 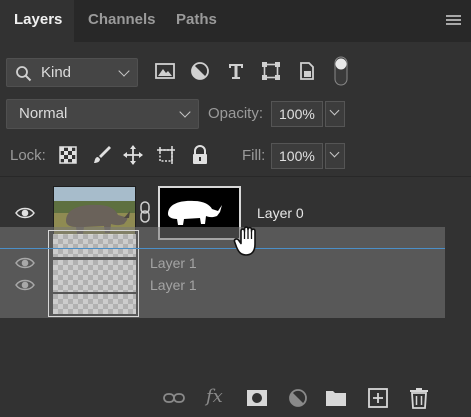 What do you see at coordinates (24, 74) in the screenshot?
I see `search-icon` at bounding box center [24, 74].